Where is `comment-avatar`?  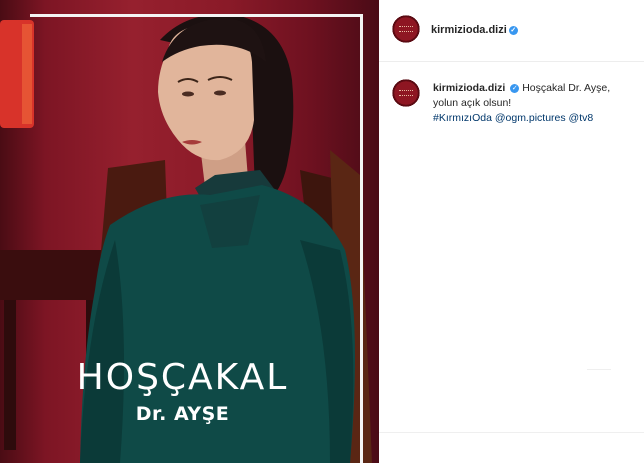 comment-avatar is located at coordinates (406, 93).